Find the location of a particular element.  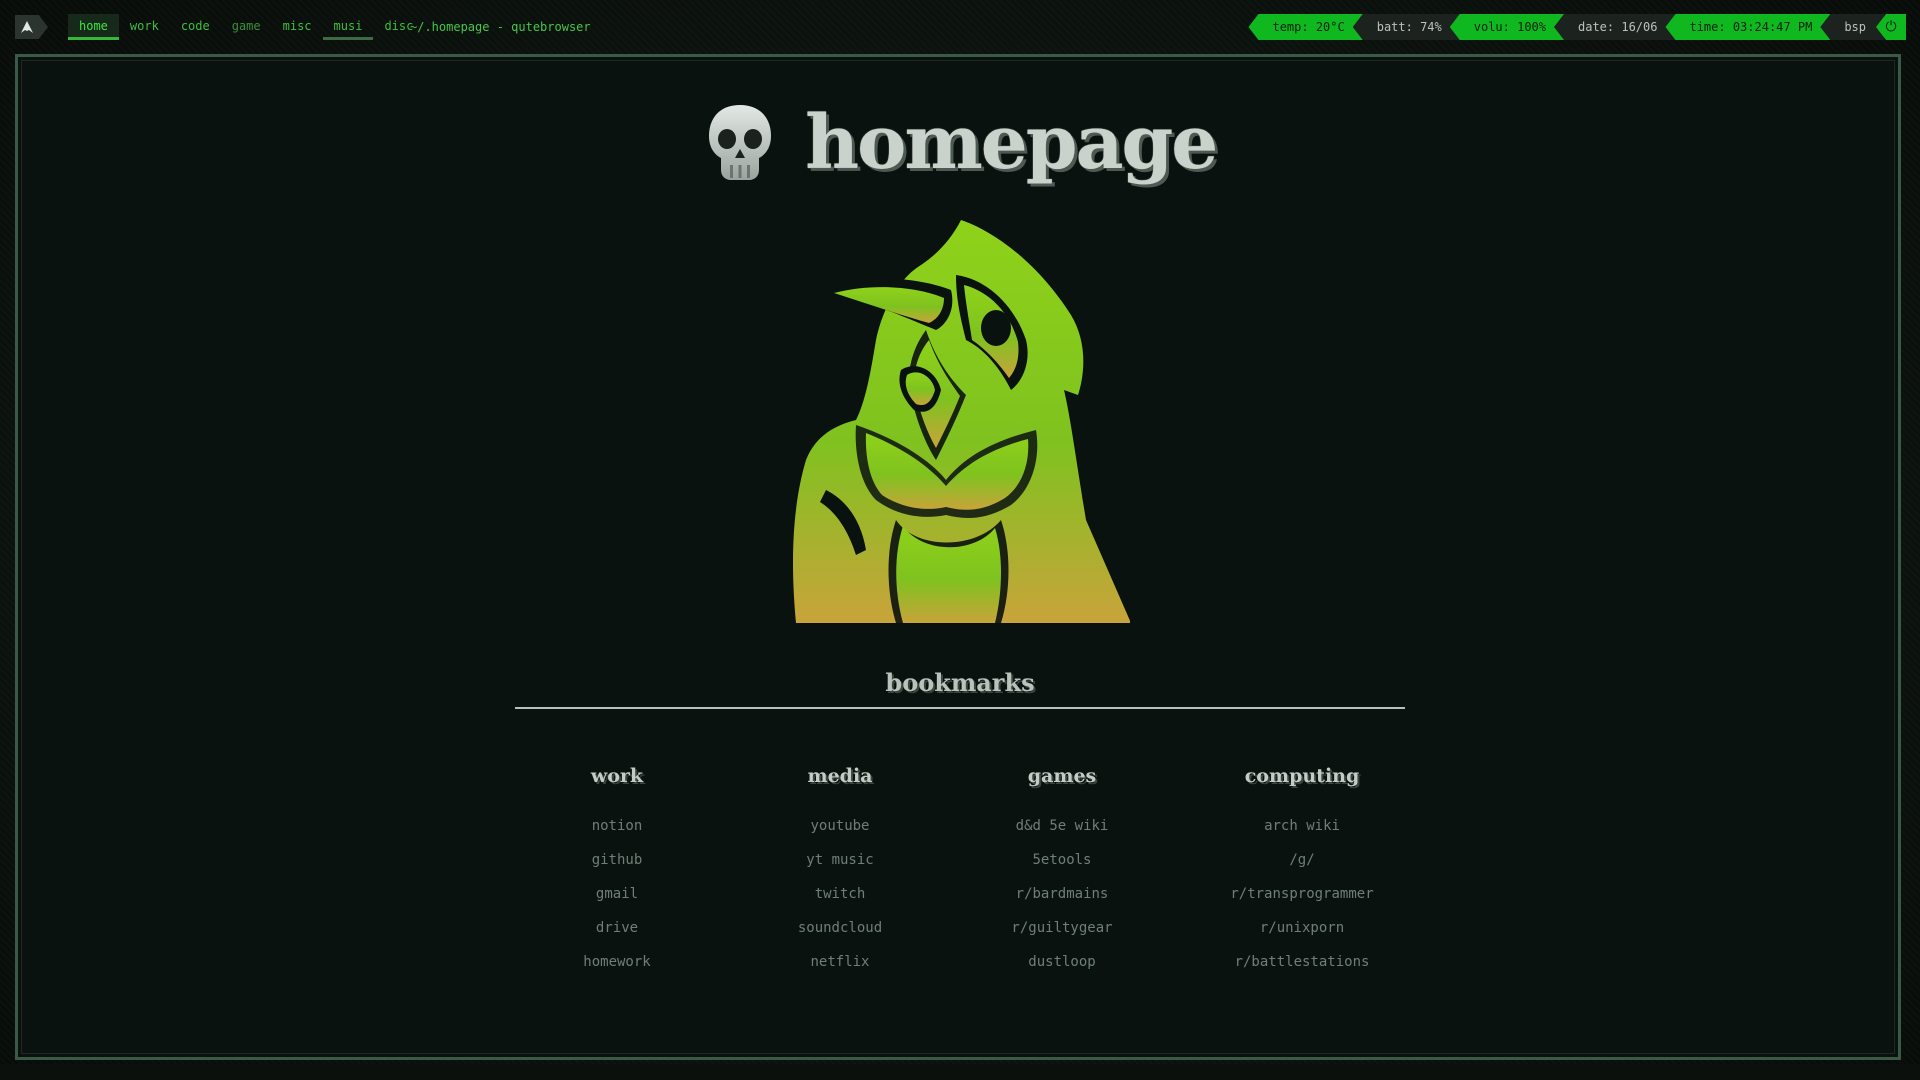

column-title: computing is located at coordinates (1302, 776).